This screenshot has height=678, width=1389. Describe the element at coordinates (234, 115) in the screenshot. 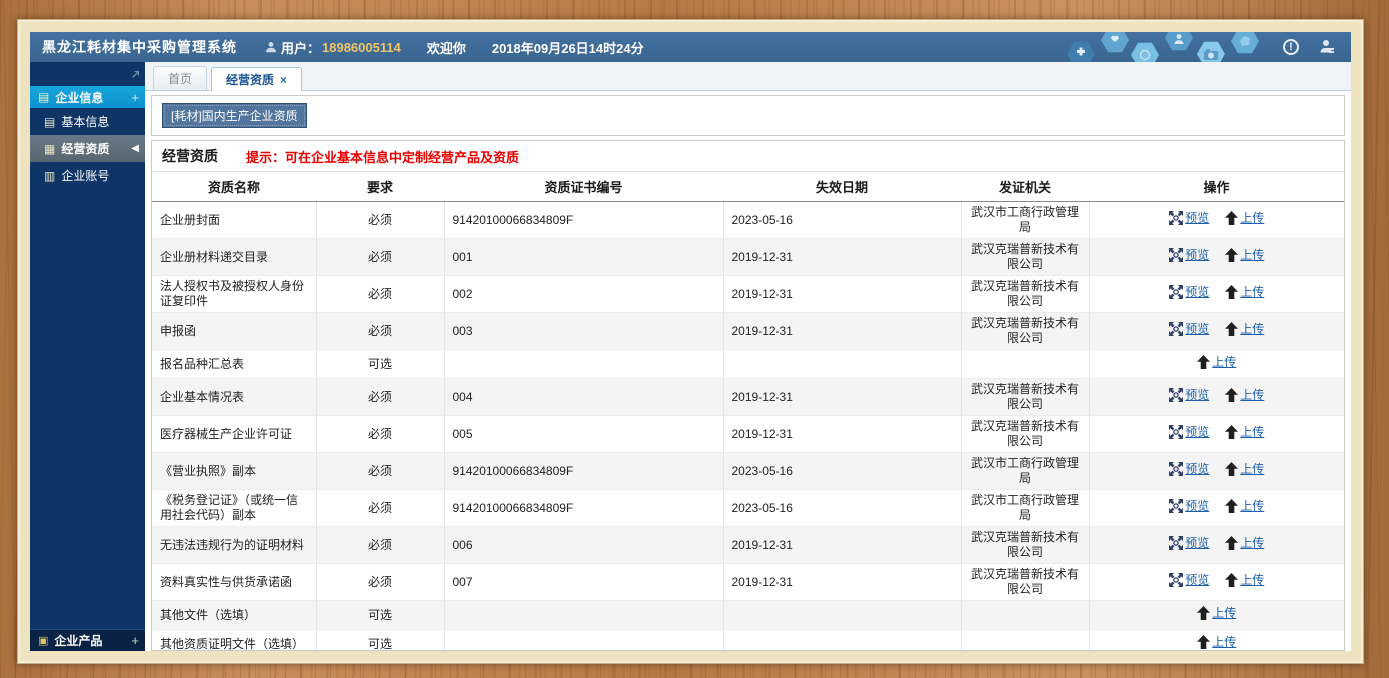

I see `qualification-type-button: [耗材]国内生产企业资质` at that location.